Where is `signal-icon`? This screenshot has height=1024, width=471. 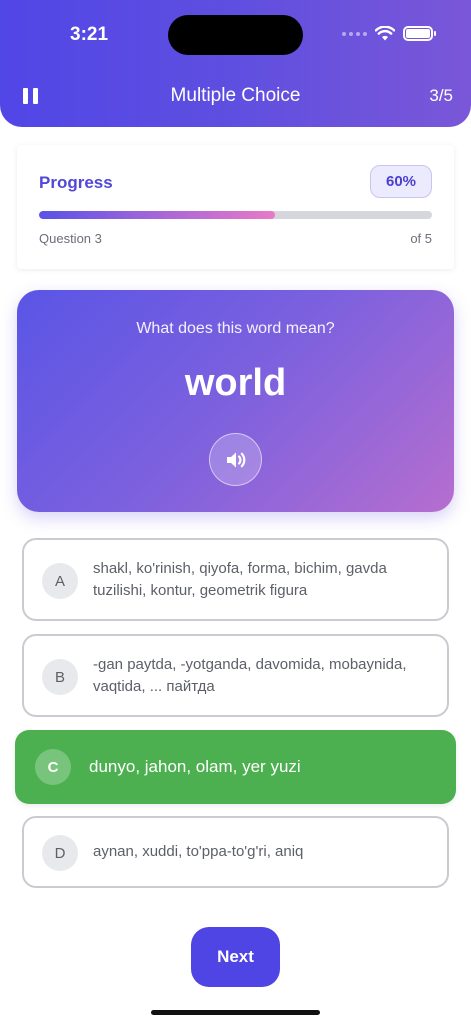
signal-icon is located at coordinates (354, 33).